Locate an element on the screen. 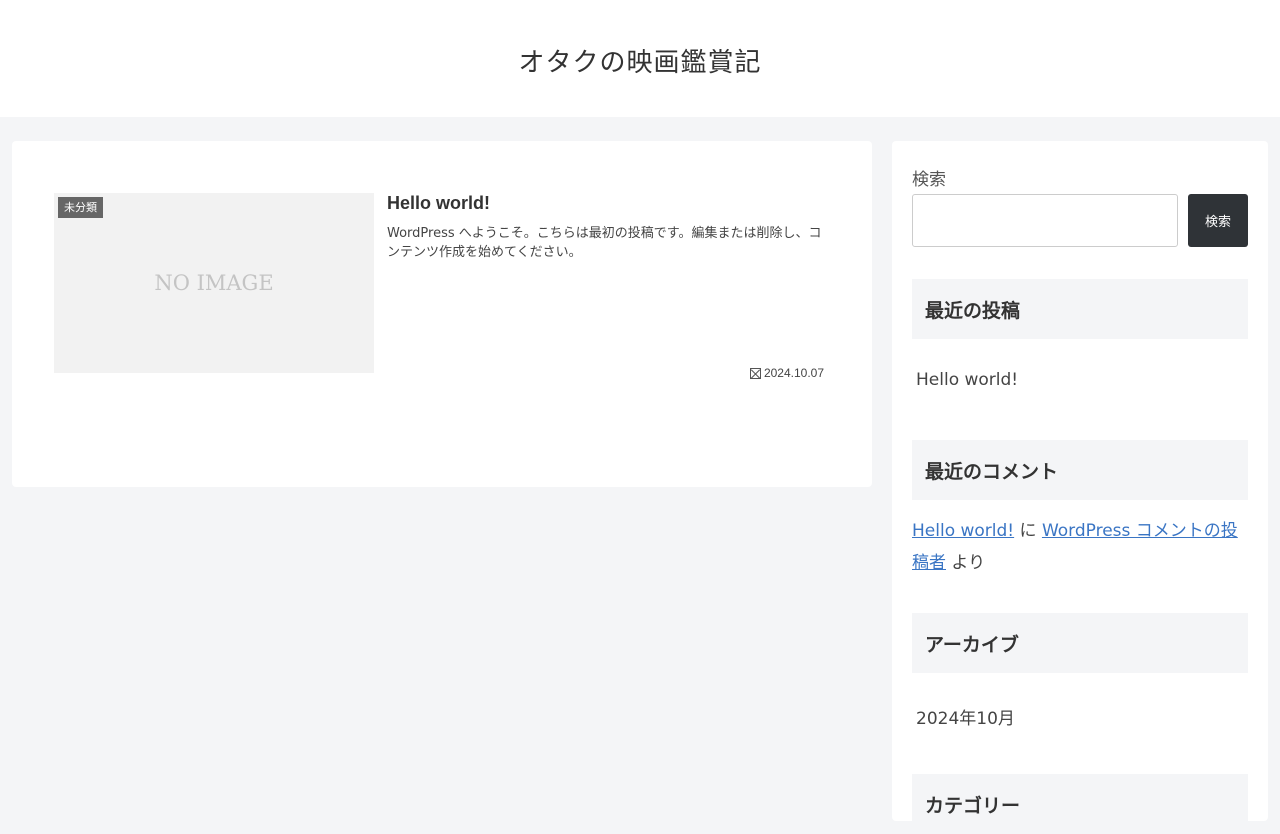 The height and width of the screenshot is (834, 1280). no-image-placeholder: NO IMAGE is located at coordinates (214, 283).